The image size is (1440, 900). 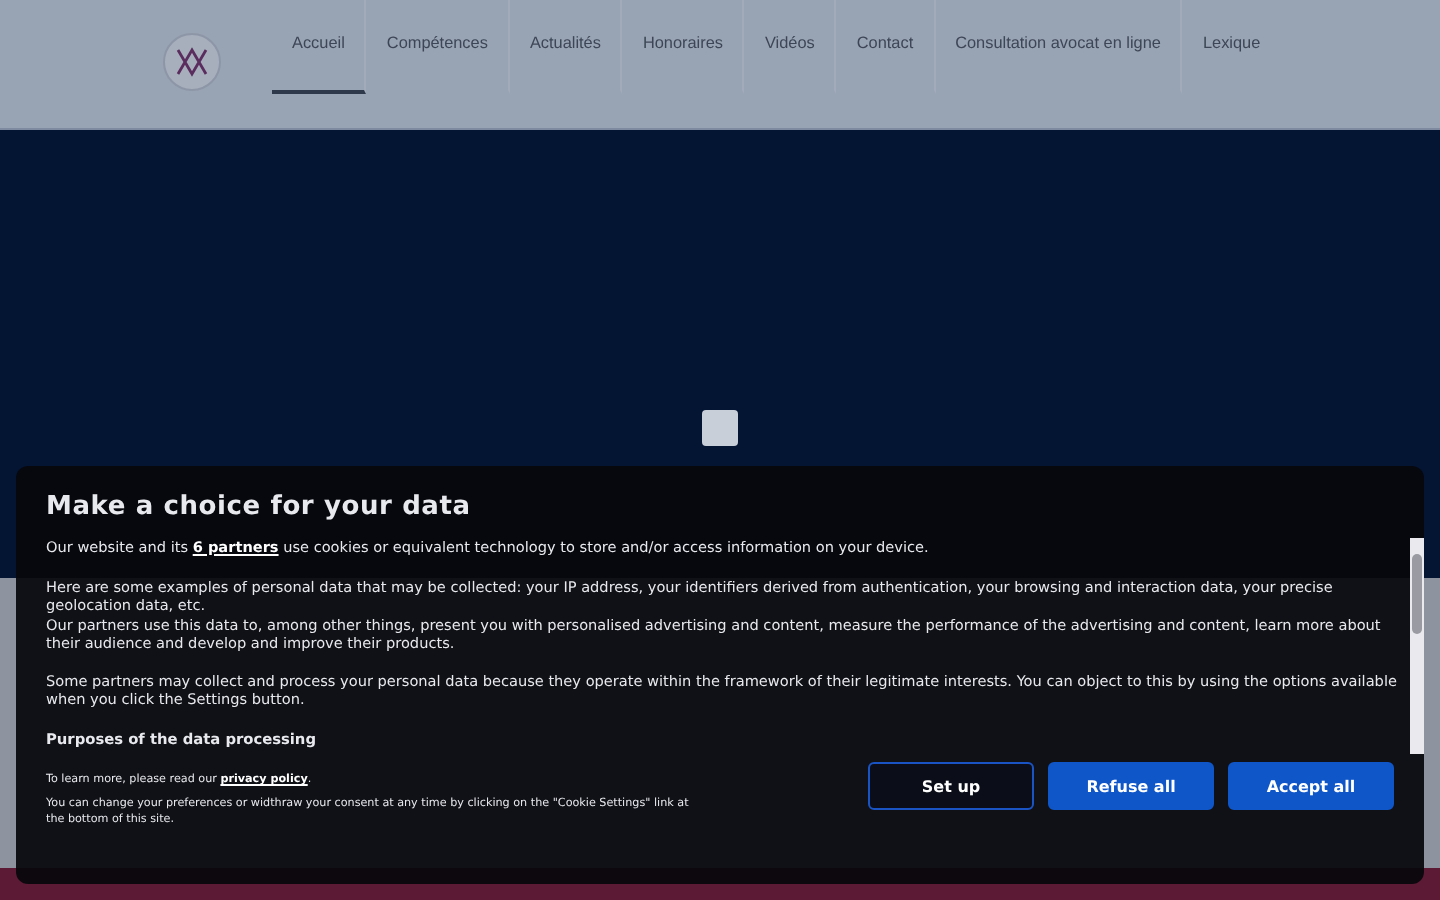 I want to click on consent-button: Refuse all, so click(x=1131, y=786).